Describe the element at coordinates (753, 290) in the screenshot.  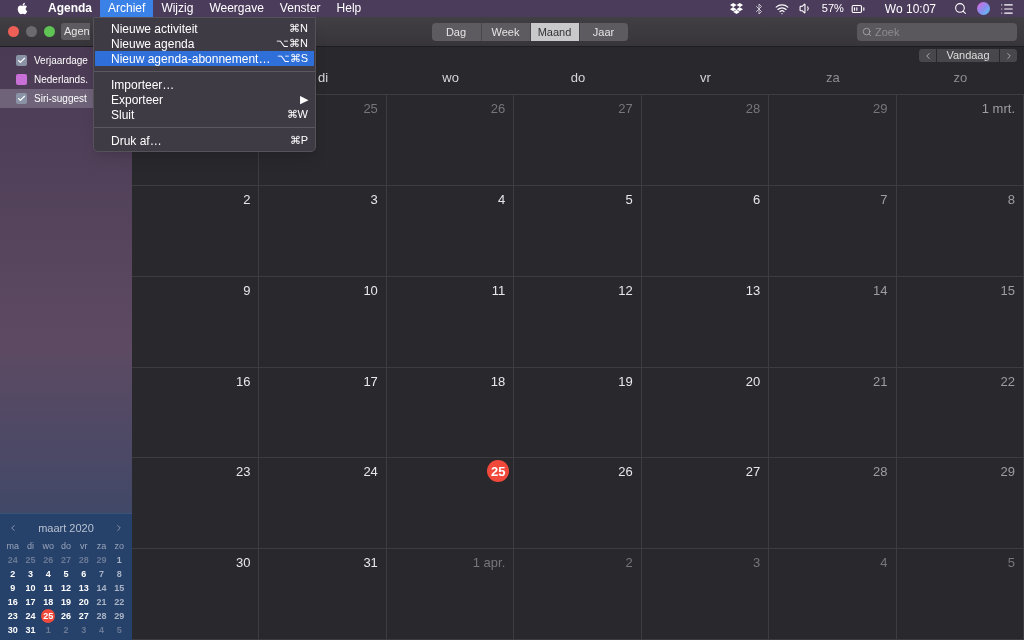
I see `day-number: 13` at that location.